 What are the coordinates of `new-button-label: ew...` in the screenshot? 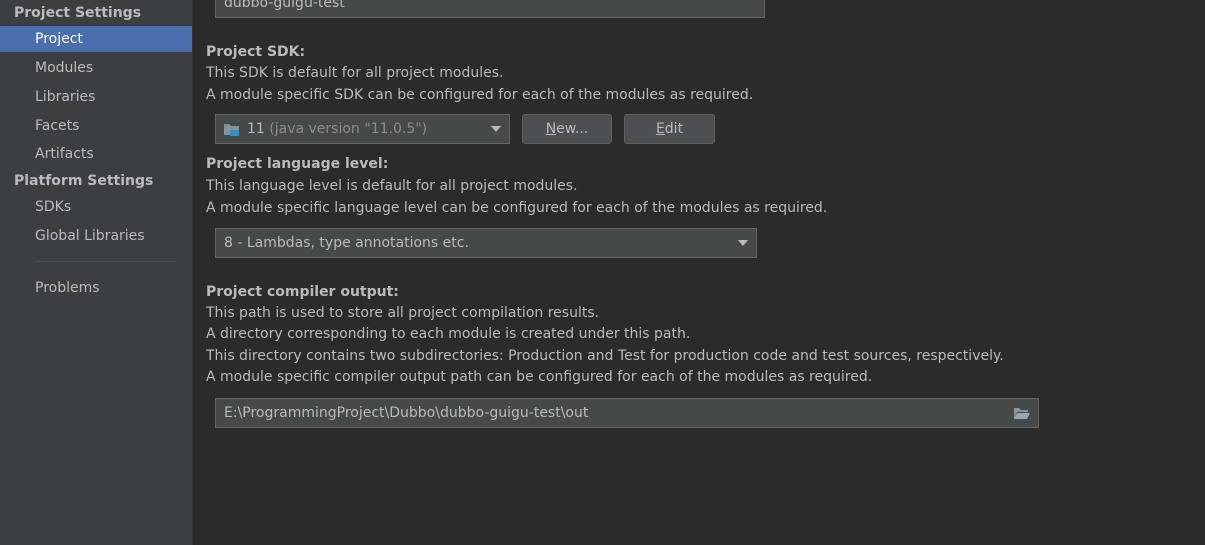 It's located at (572, 129).